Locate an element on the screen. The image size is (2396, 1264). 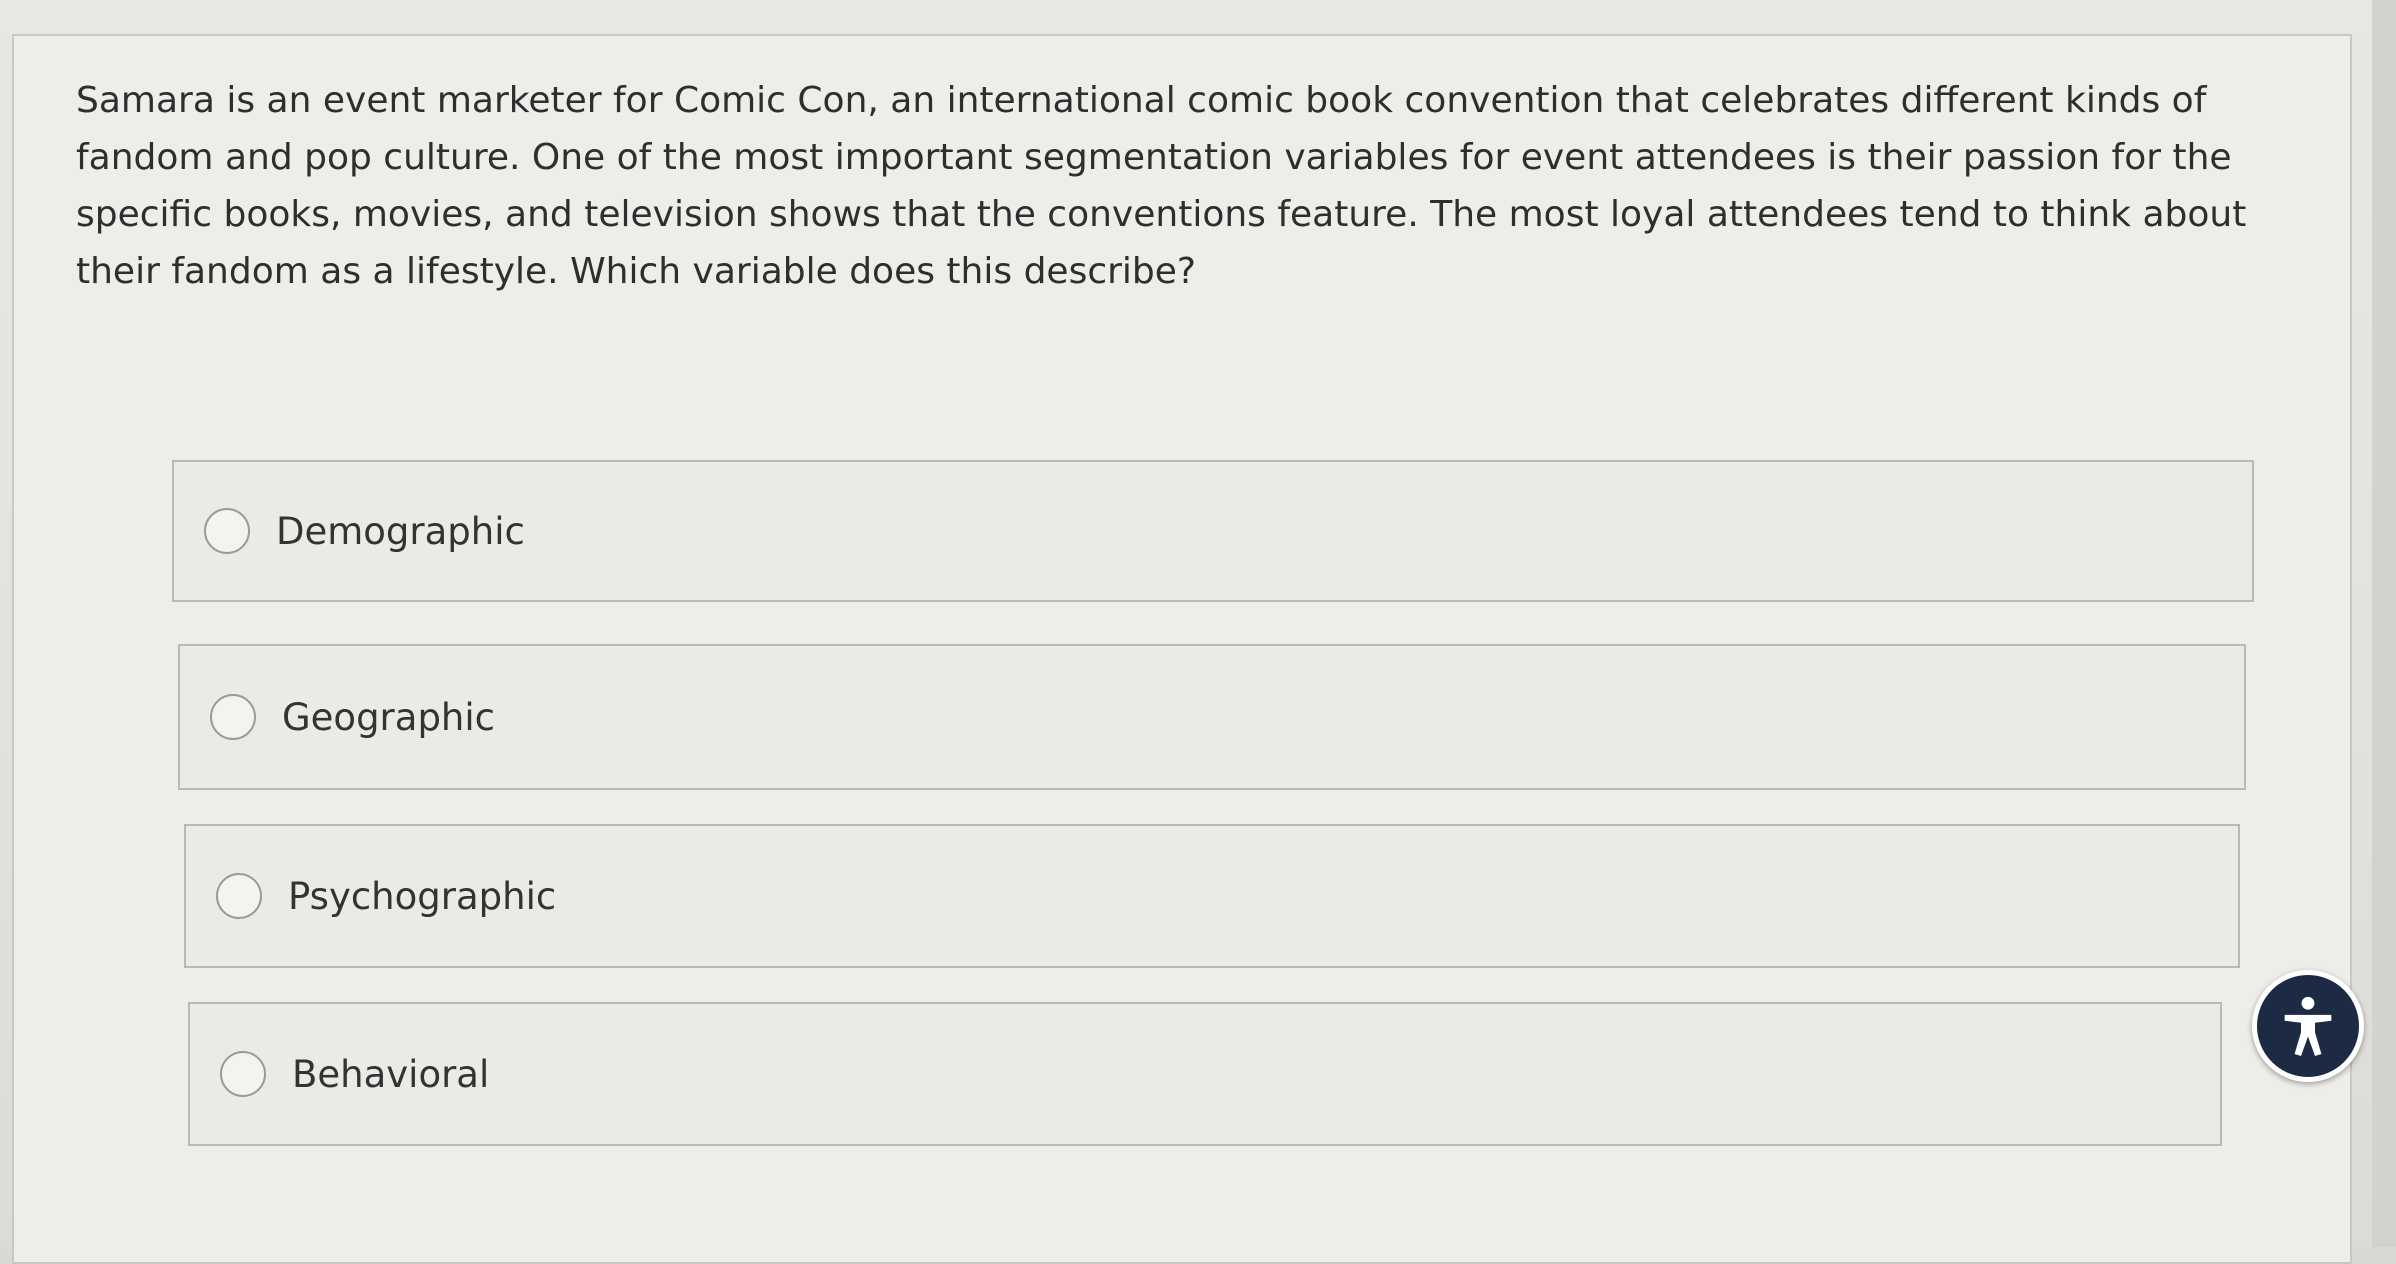
option-label: Geographic is located at coordinates (389, 717).